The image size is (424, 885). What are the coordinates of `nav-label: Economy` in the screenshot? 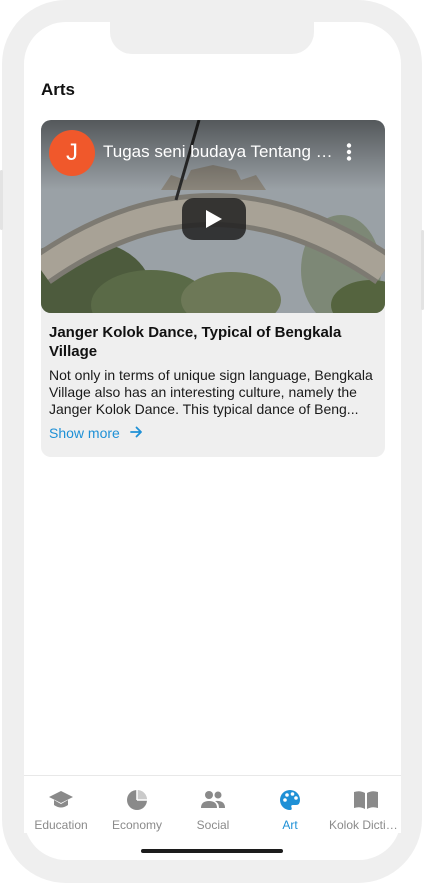 It's located at (137, 825).